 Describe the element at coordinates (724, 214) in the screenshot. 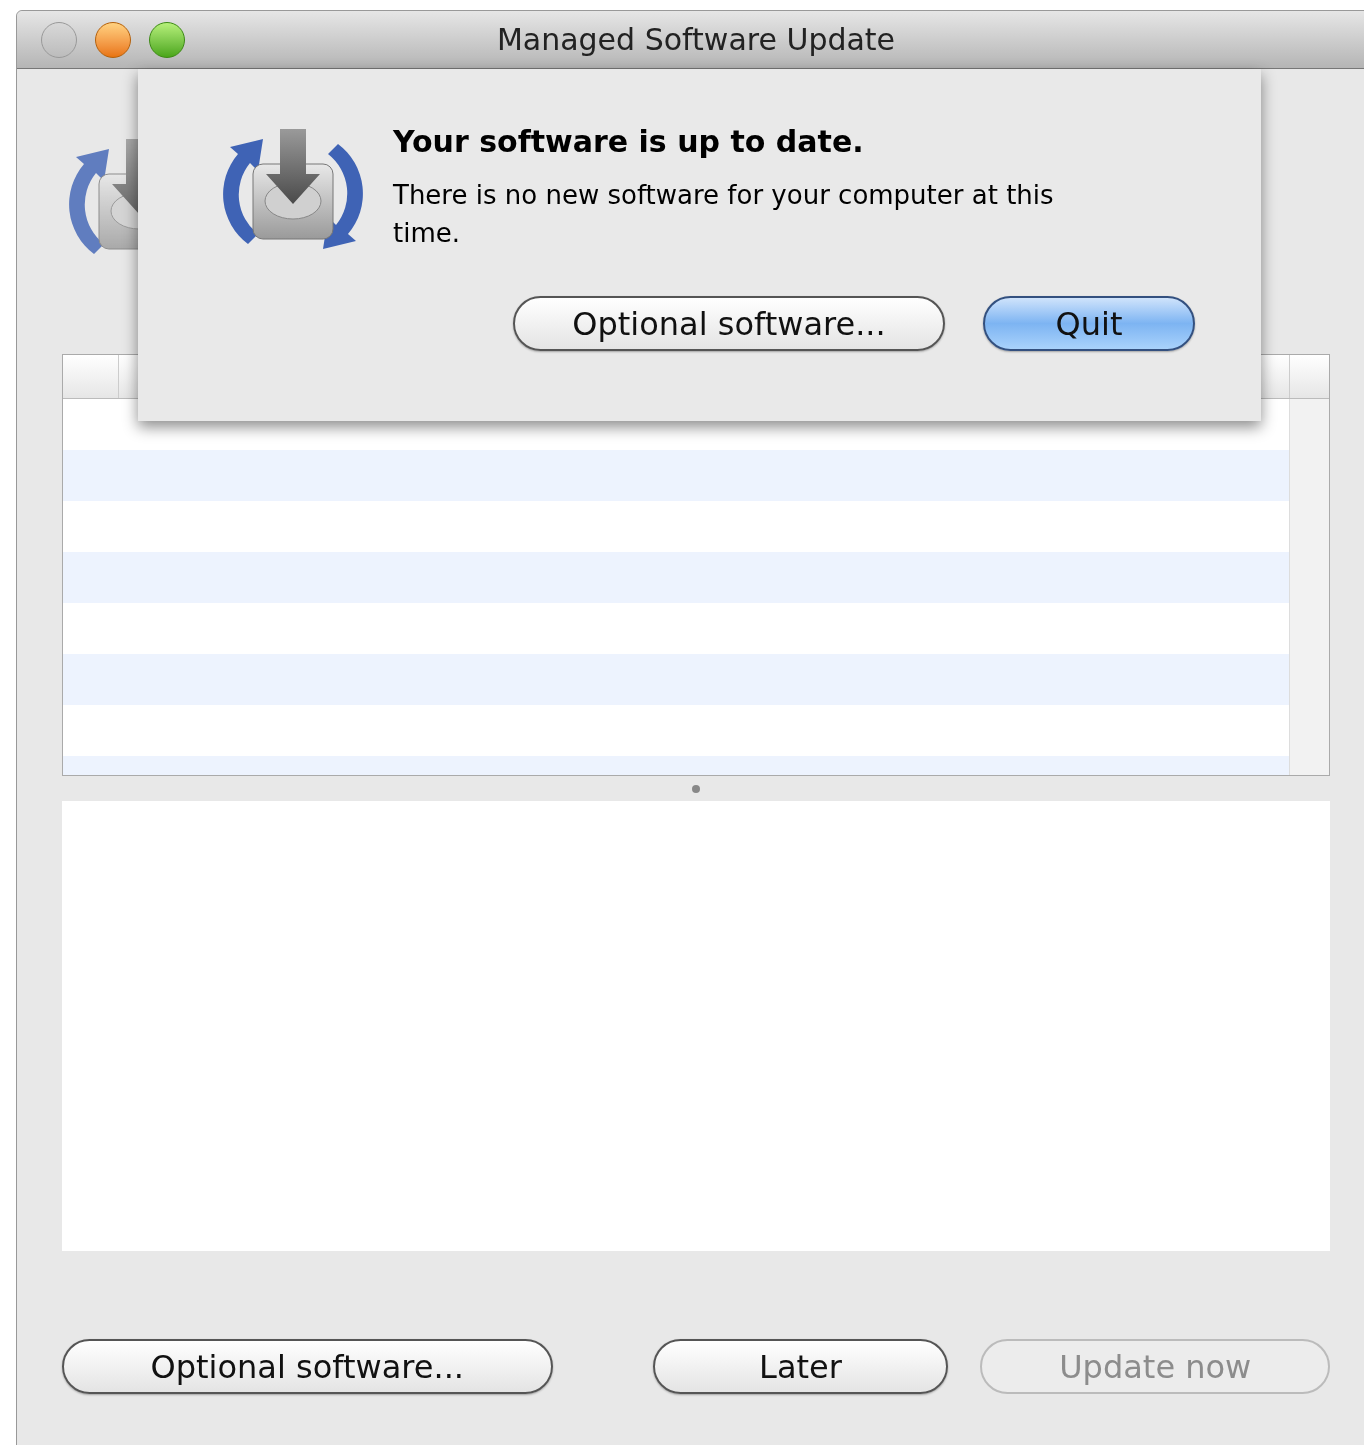

I see `alert-message: There is no new software for your computer at this time.` at that location.